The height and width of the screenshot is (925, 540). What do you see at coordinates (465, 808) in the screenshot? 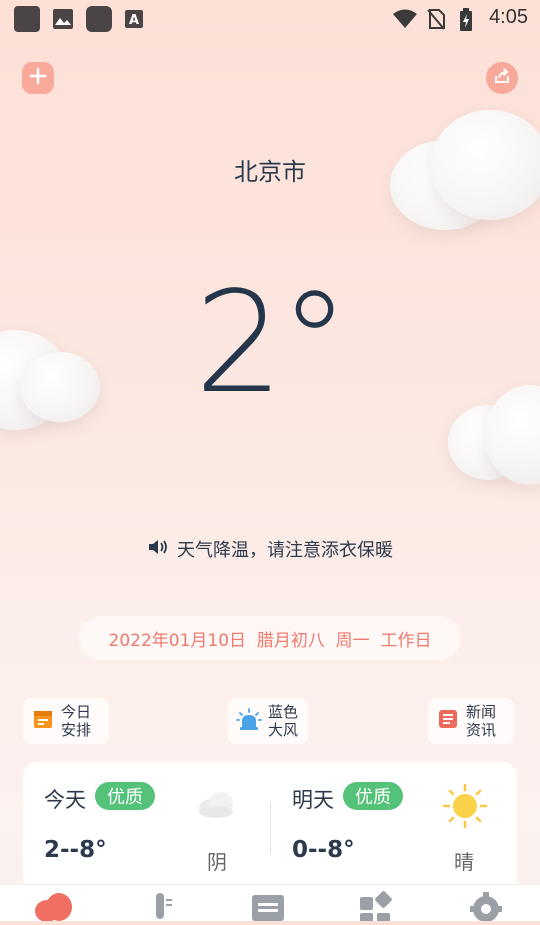
I see `sunny-icon` at bounding box center [465, 808].